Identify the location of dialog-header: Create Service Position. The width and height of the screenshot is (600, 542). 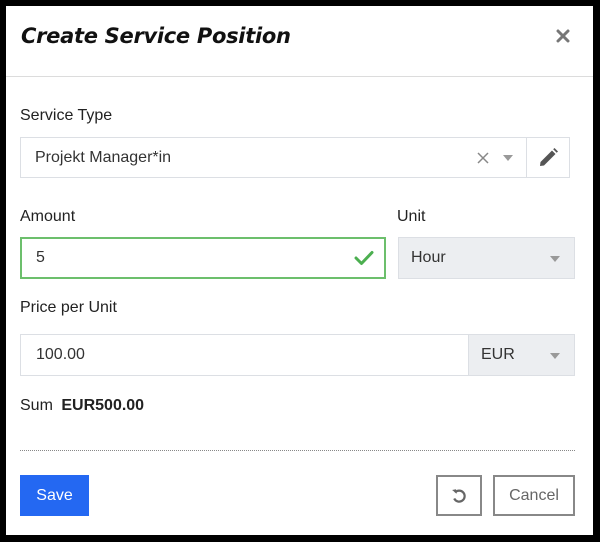
(299, 41).